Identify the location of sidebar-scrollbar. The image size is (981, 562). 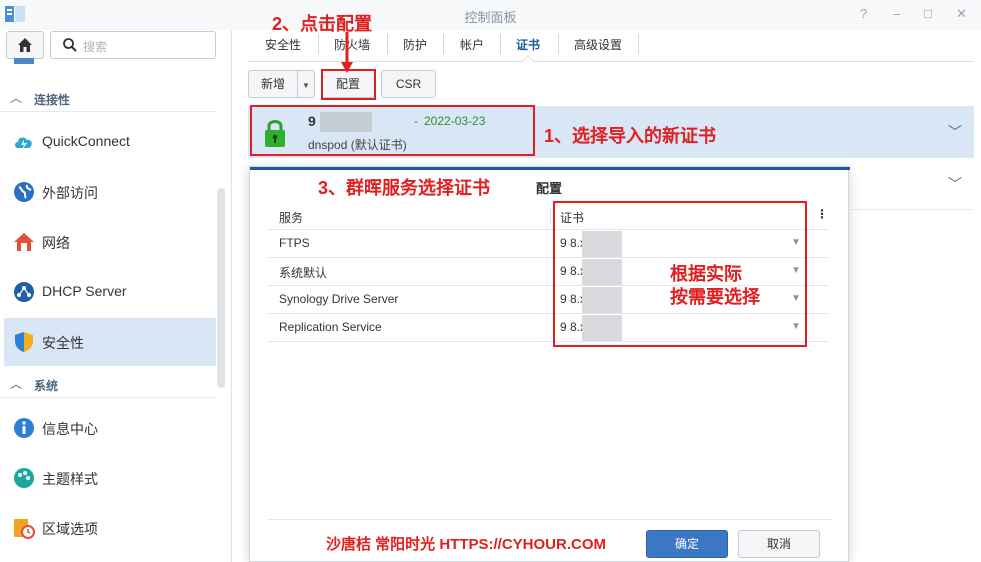
(221, 288).